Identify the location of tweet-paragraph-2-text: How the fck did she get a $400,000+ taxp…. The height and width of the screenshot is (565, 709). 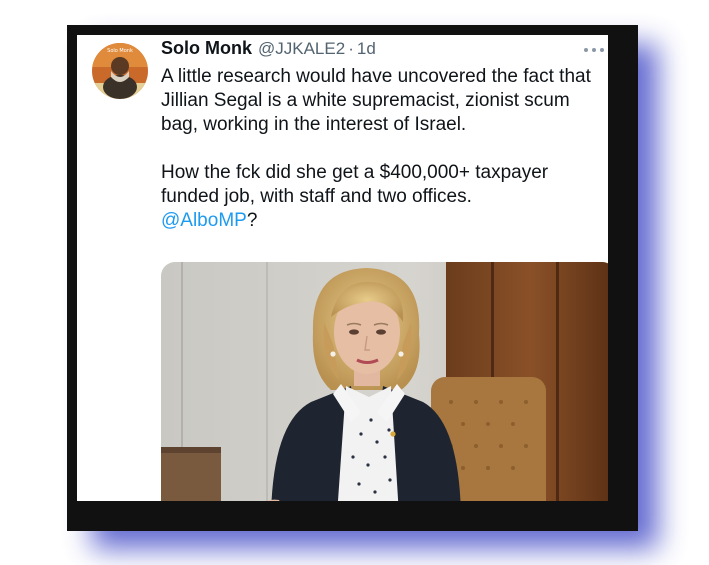
(355, 184).